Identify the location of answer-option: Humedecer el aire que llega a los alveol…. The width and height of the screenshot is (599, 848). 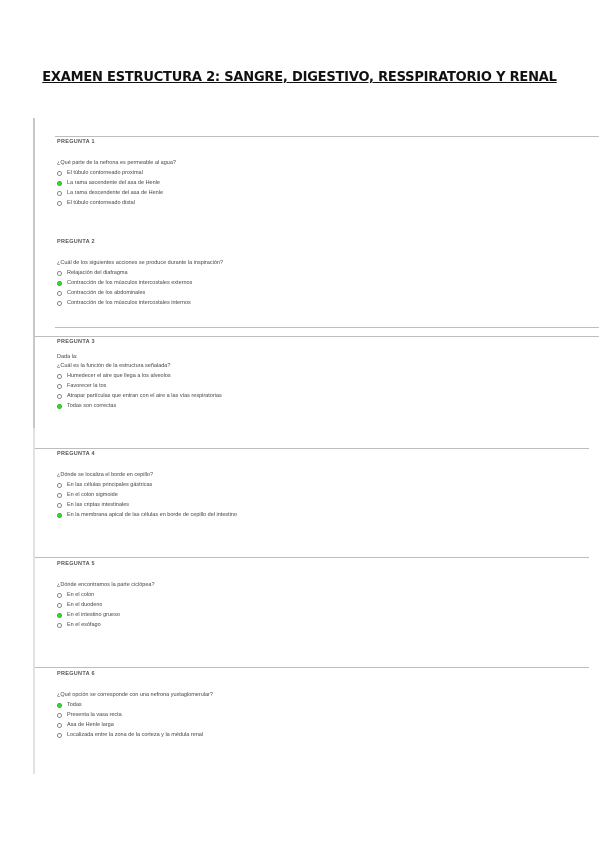
(322, 376).